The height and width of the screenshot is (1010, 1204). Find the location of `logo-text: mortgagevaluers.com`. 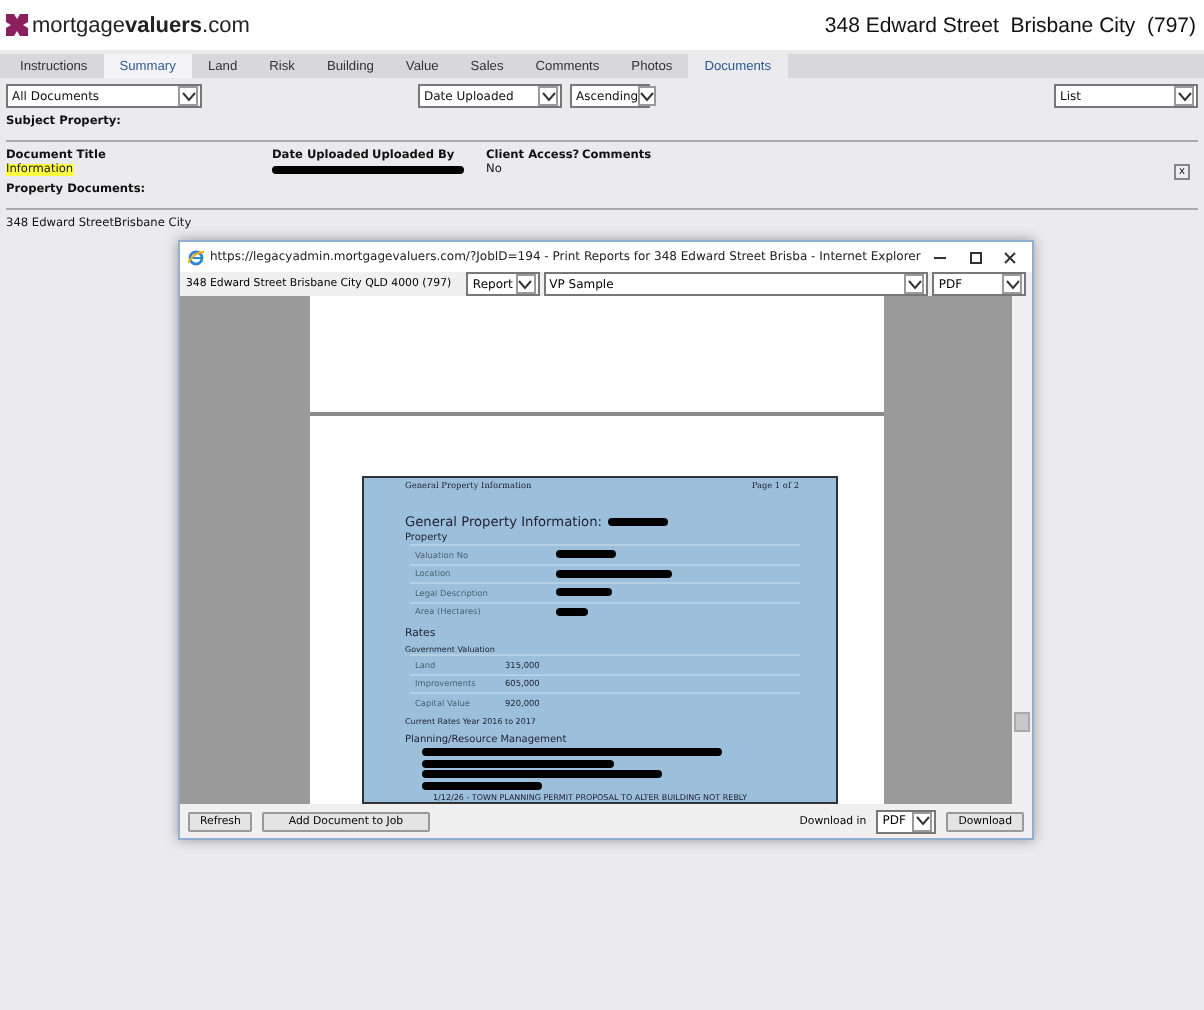

logo-text: mortgagevaluers.com is located at coordinates (141, 25).